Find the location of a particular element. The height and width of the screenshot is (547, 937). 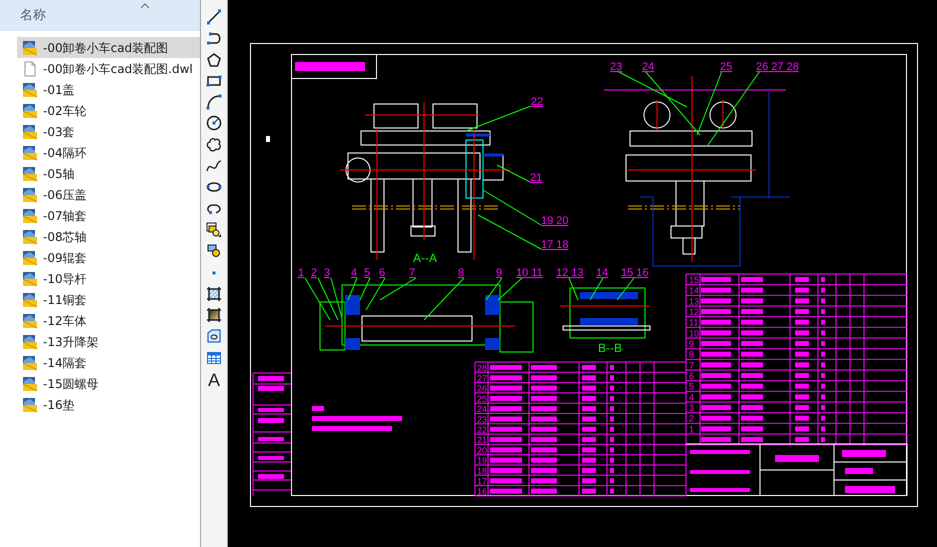

file-icon is located at coordinates (30, 68).